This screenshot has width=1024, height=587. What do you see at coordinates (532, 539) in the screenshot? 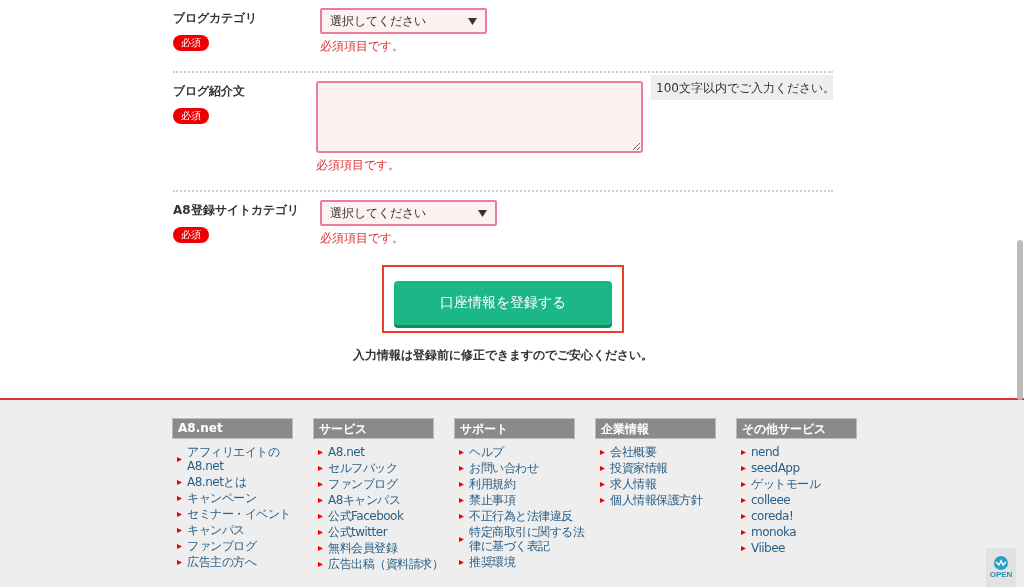
I see `footer-link: 特定商取引に関する法律に基づく表記` at bounding box center [532, 539].